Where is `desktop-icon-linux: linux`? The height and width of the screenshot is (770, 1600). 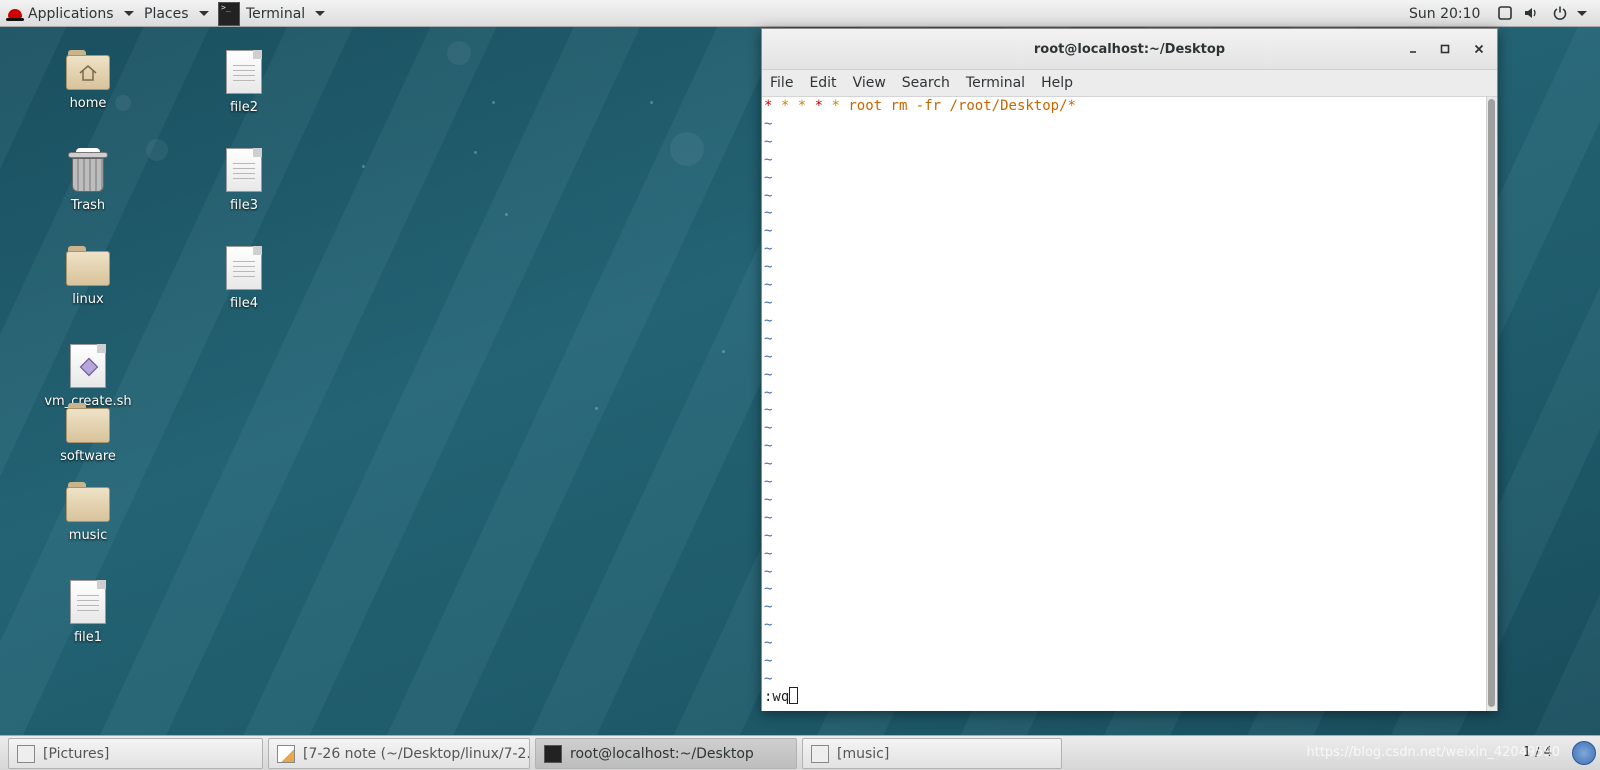
desktop-icon-linux: linux is located at coordinates (88, 276).